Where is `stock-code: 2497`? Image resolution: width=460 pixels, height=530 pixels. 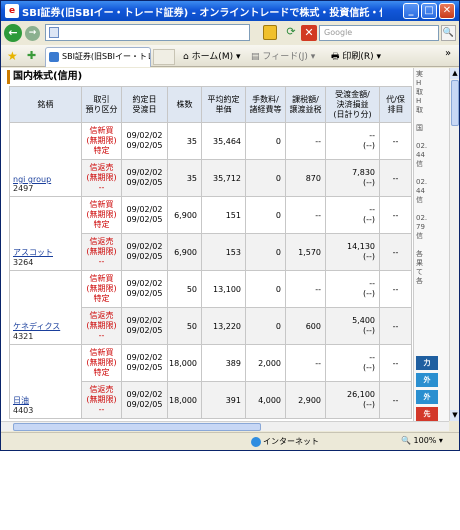 stock-code: 2497 is located at coordinates (23, 188).